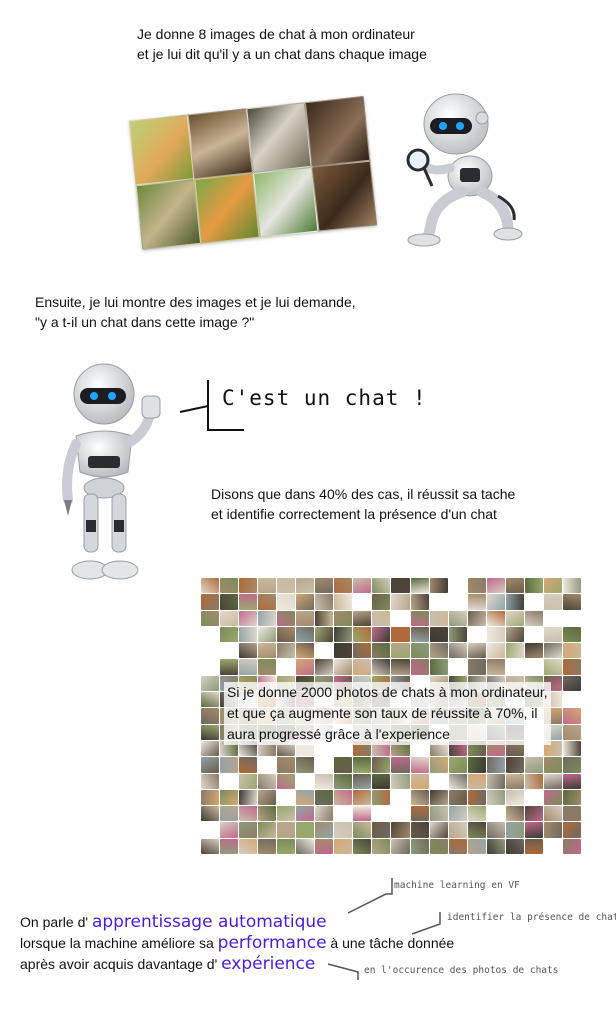 The height and width of the screenshot is (1009, 616). What do you see at coordinates (531, 917) in the screenshot?
I see `note-identifier: identifier la présence de chats` at bounding box center [531, 917].